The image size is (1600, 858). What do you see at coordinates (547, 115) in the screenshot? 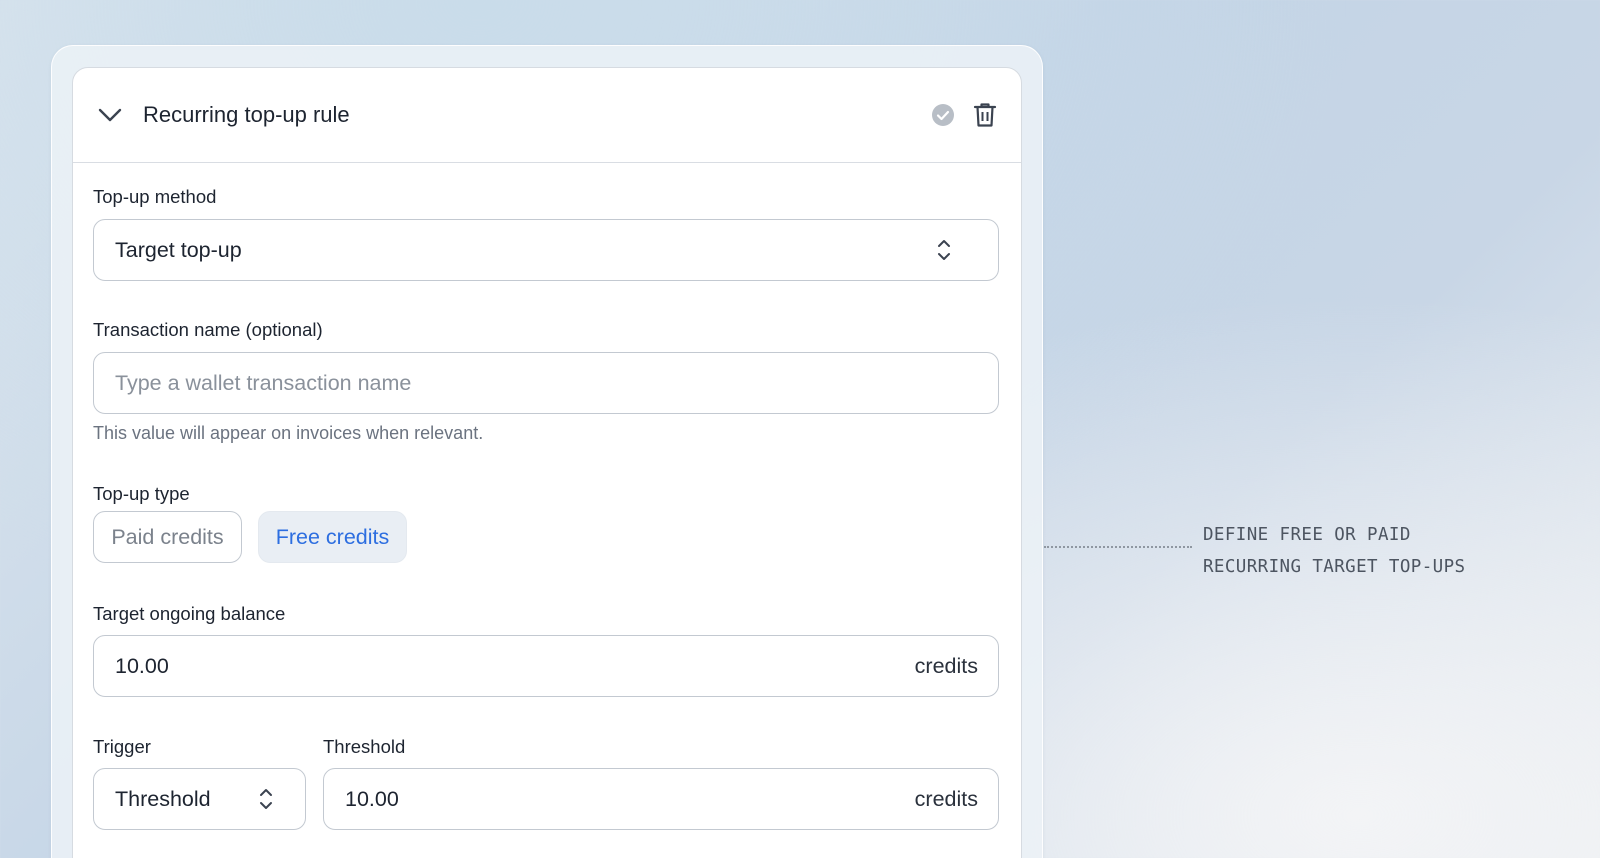
I see `card-header: Recurring top-up rule` at bounding box center [547, 115].